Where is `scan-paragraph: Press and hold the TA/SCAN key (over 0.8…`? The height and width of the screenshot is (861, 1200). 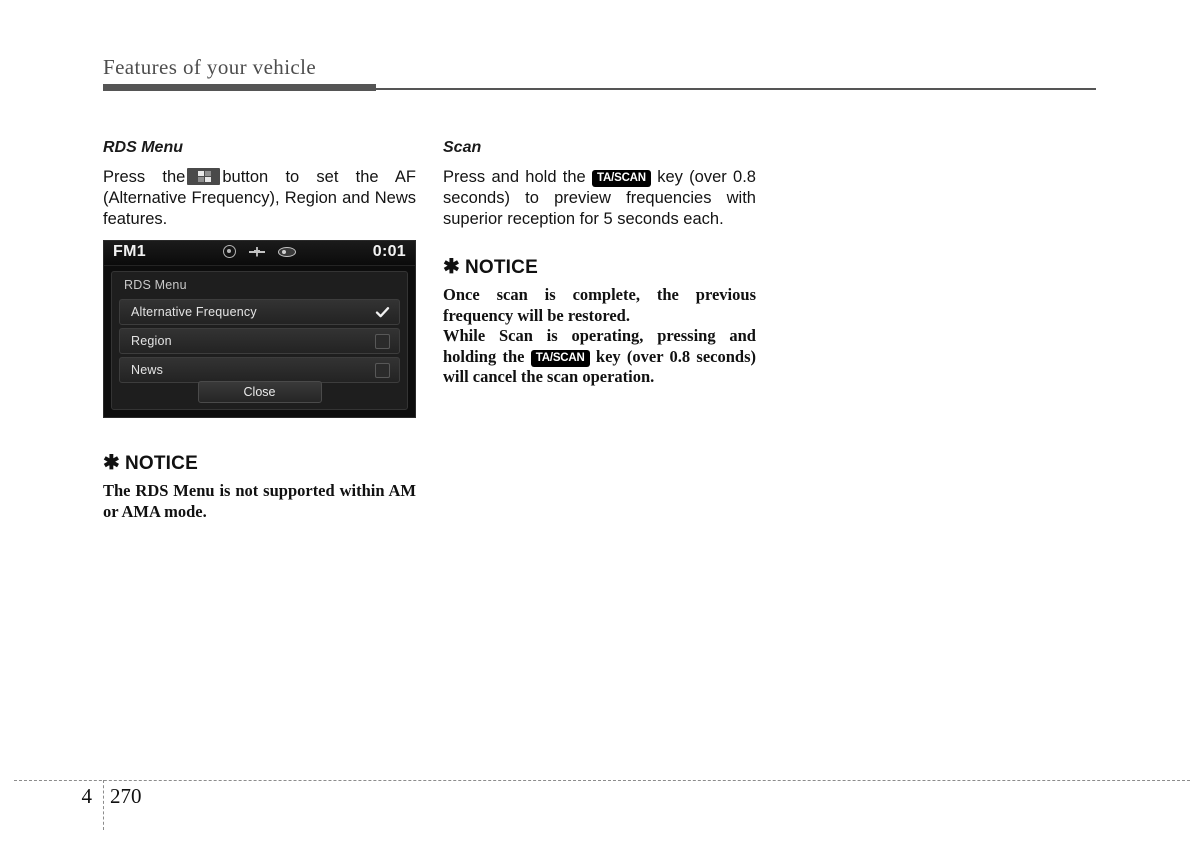
scan-paragraph: Press and hold the TA/SCAN key (over 0.8… is located at coordinates (599, 198).